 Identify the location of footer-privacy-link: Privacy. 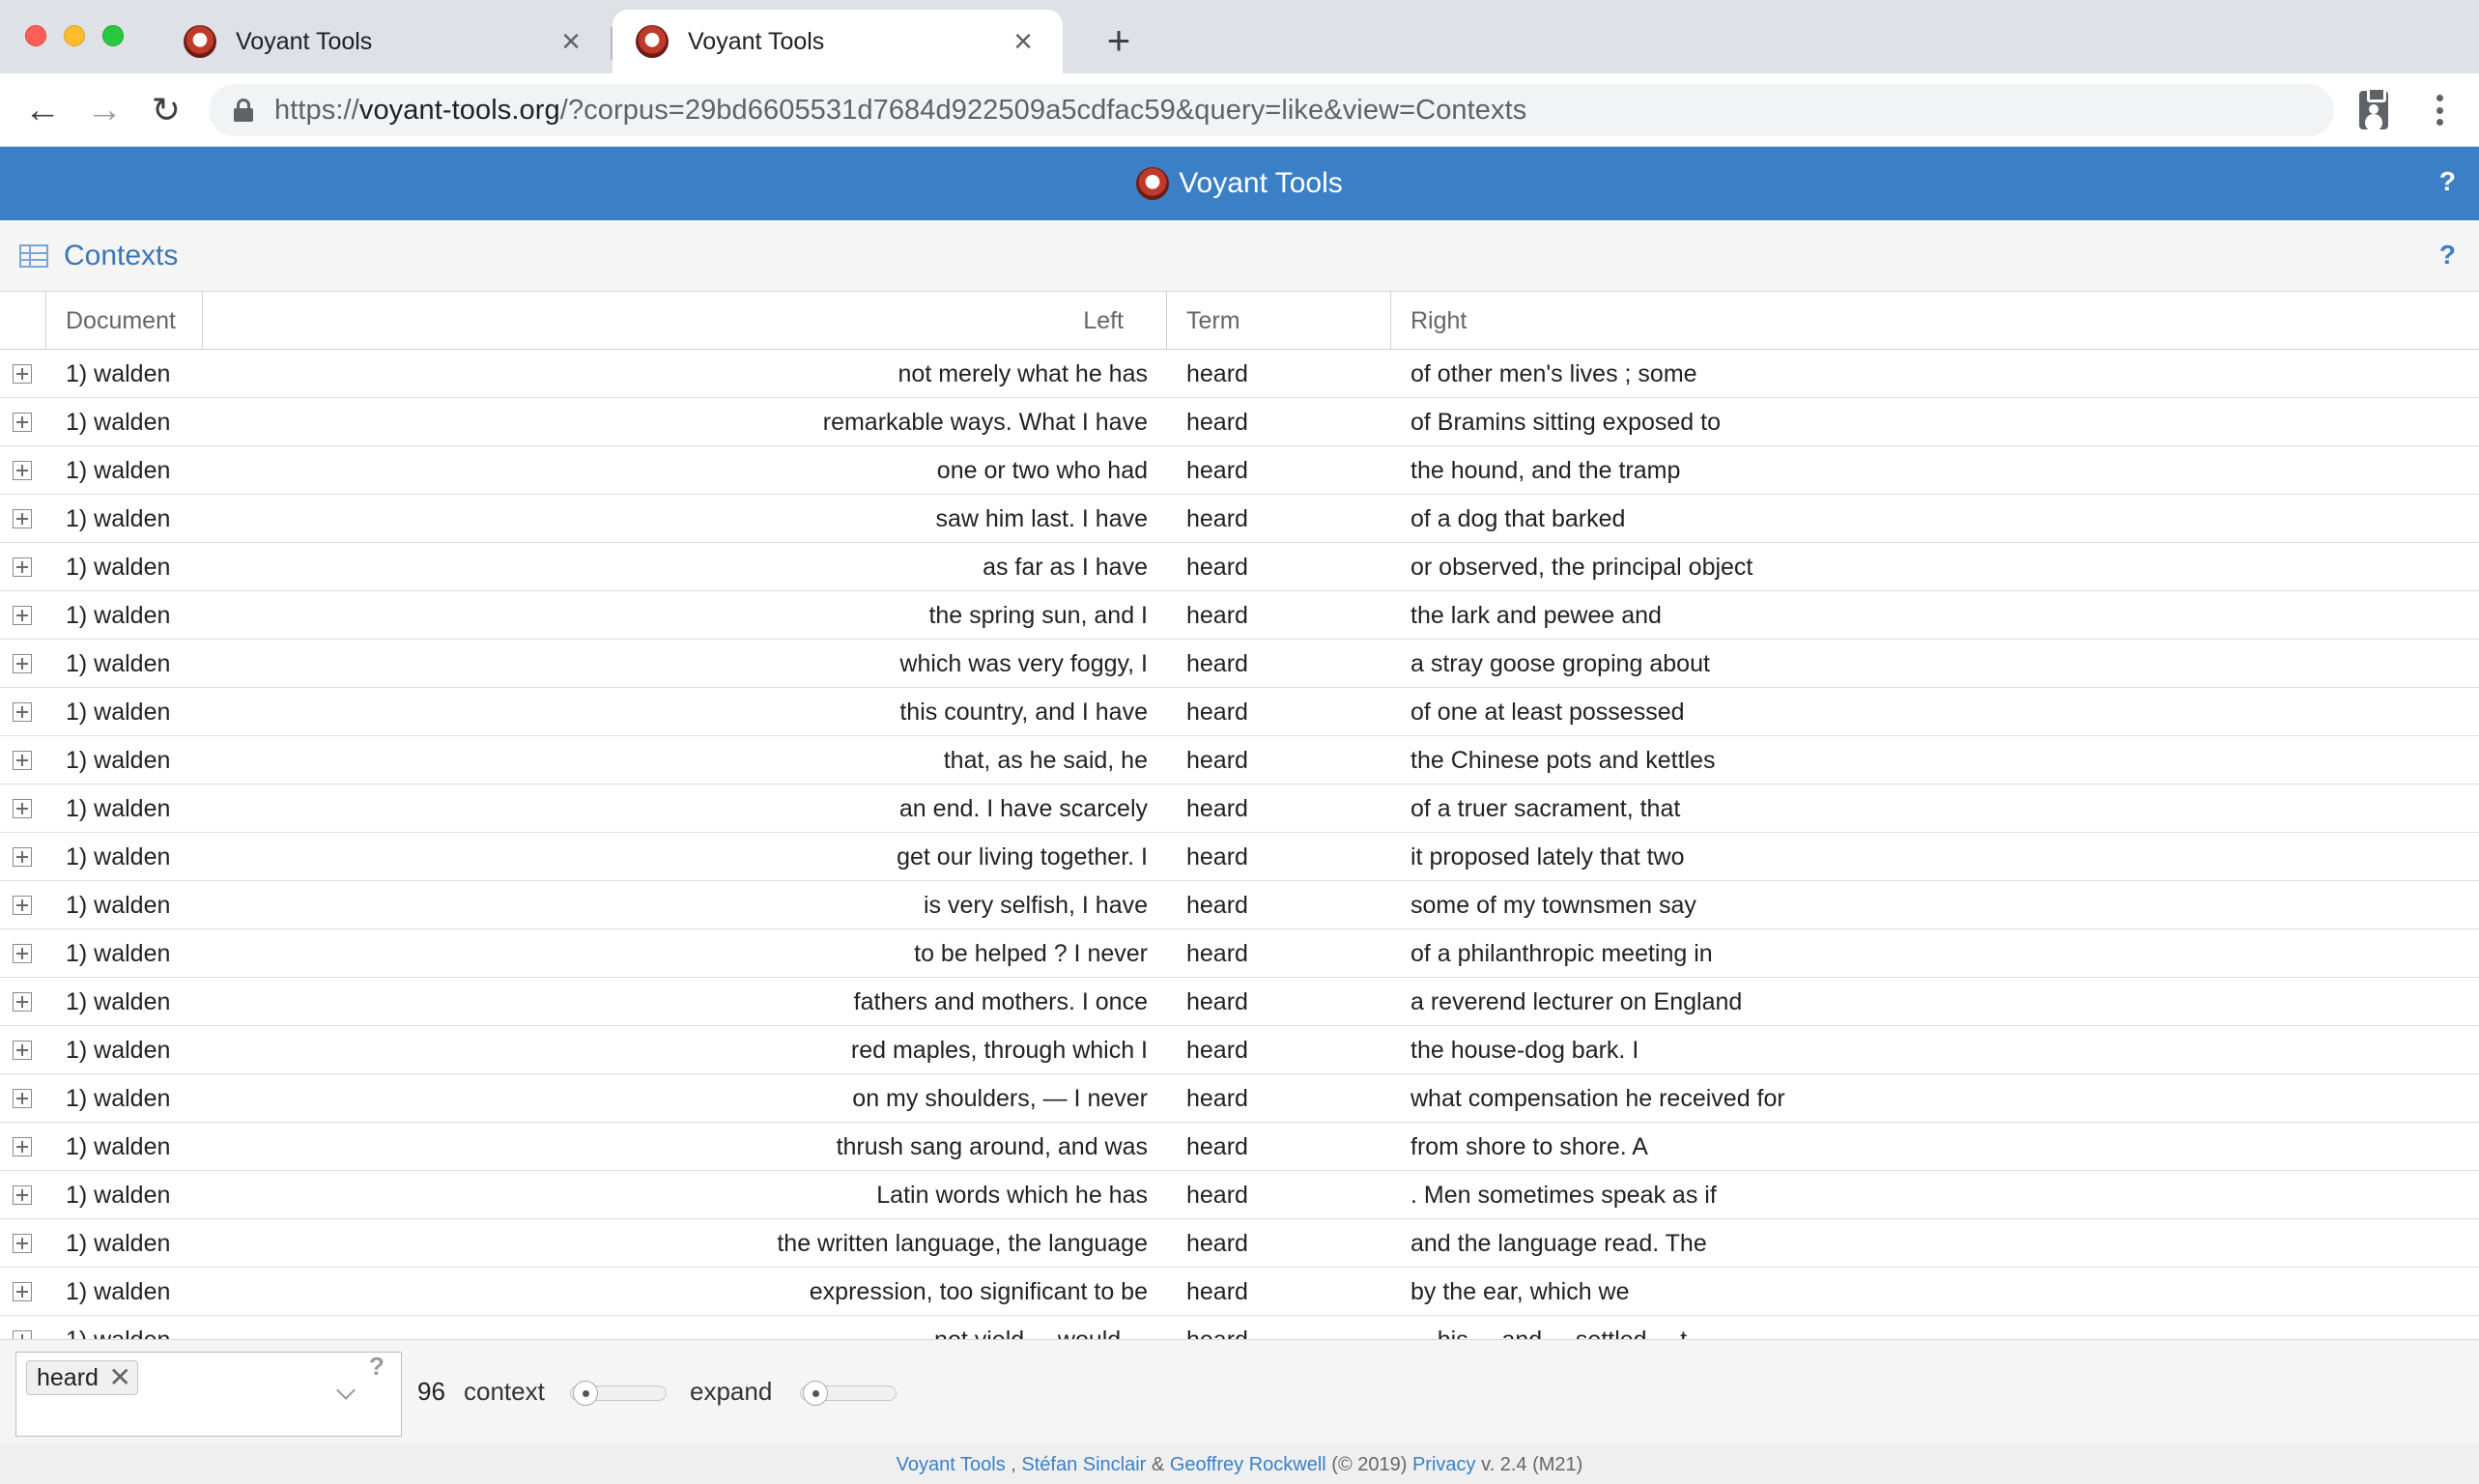
(1444, 1465).